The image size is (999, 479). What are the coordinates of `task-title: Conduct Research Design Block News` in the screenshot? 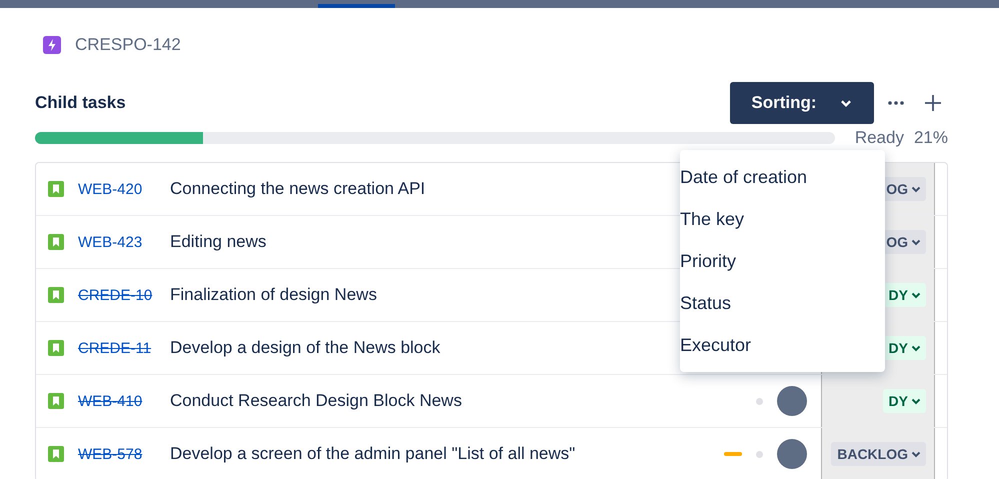 It's located at (316, 401).